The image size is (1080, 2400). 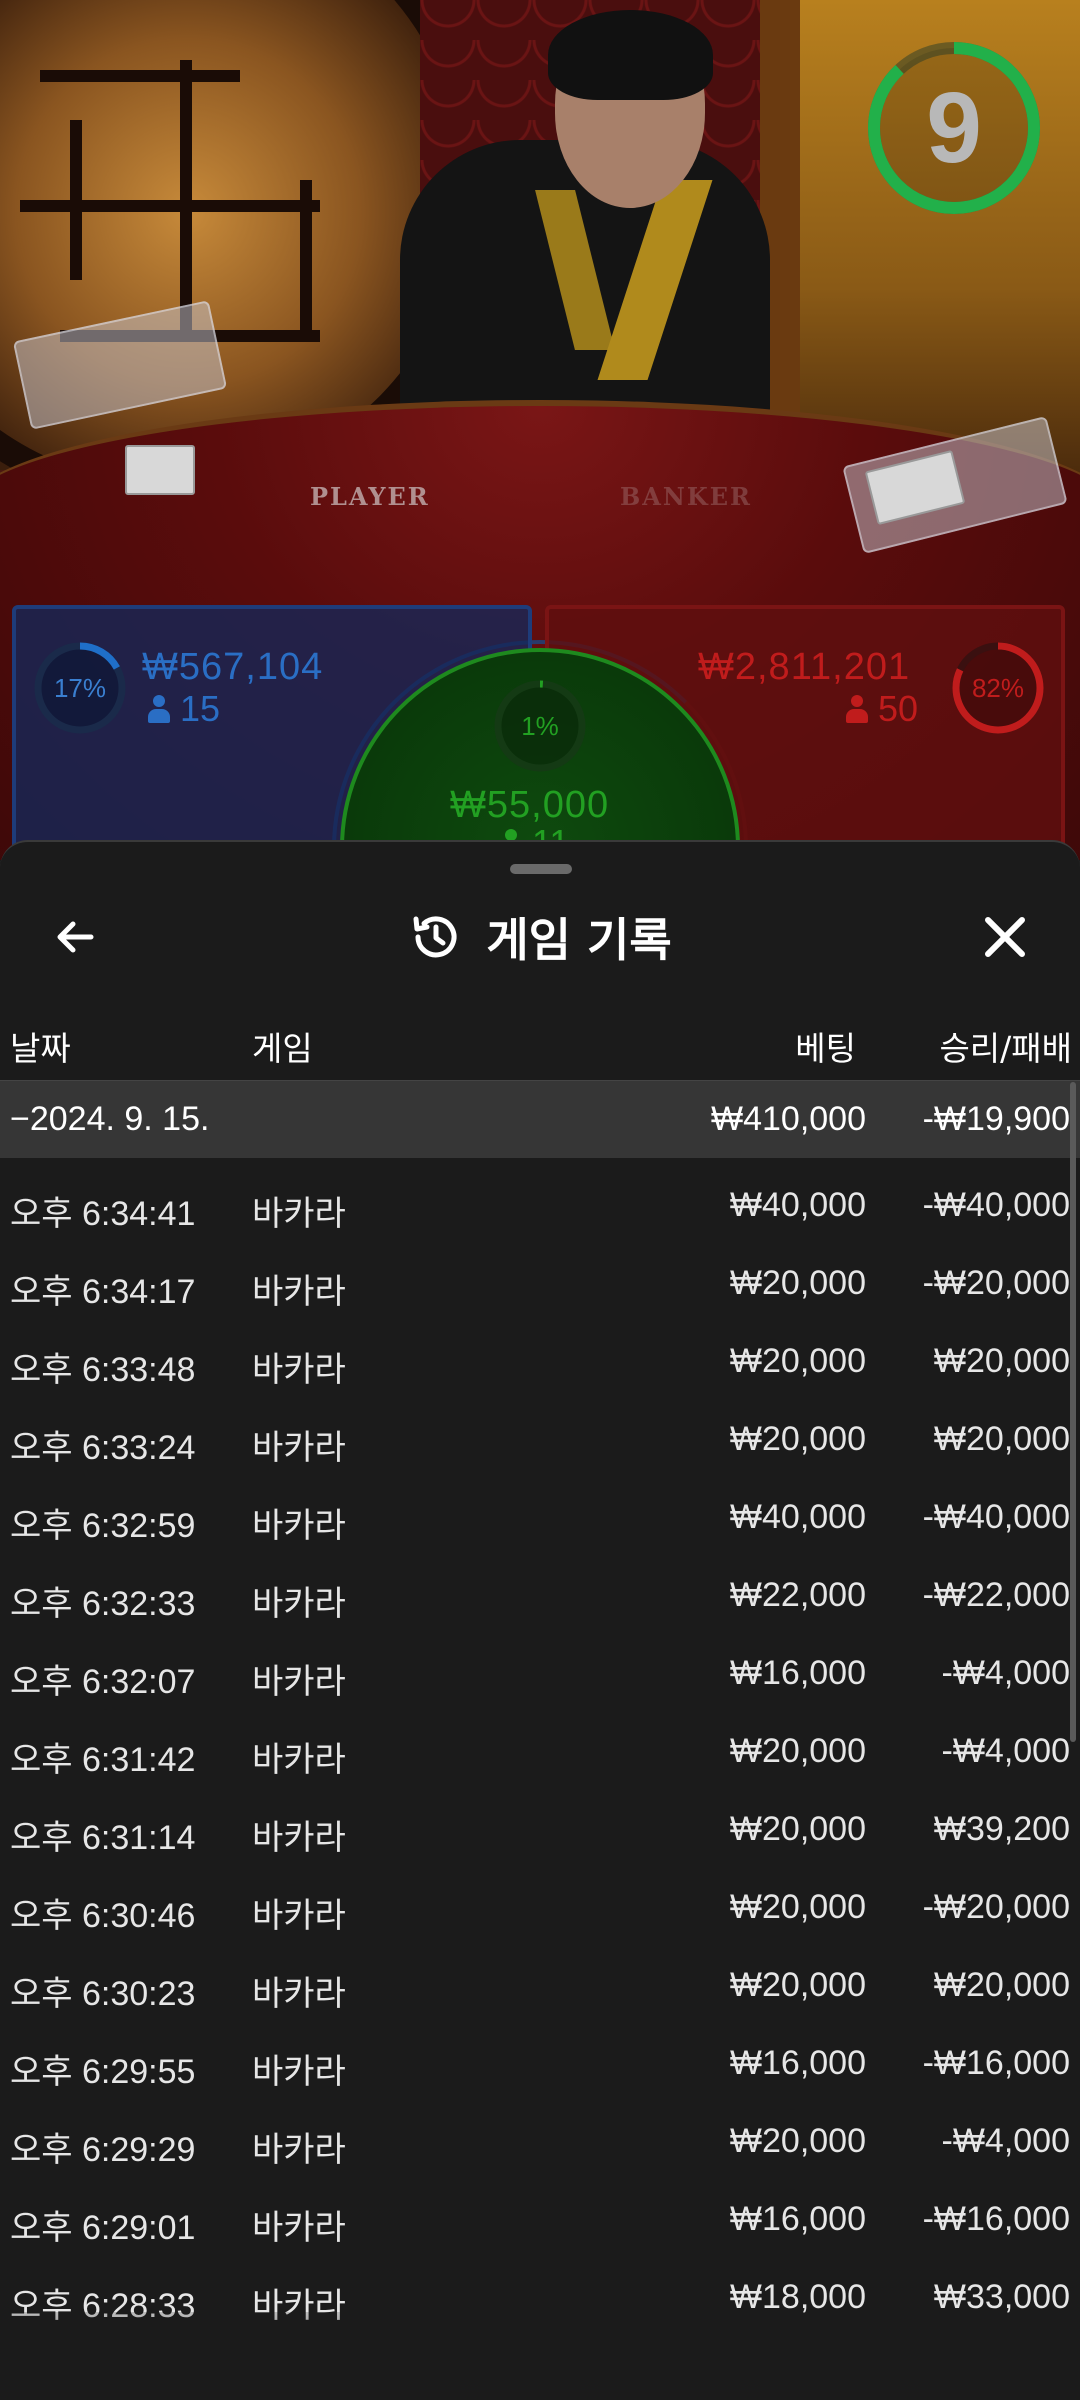 I want to click on countdown-timer: 9, so click(x=954, y=128).